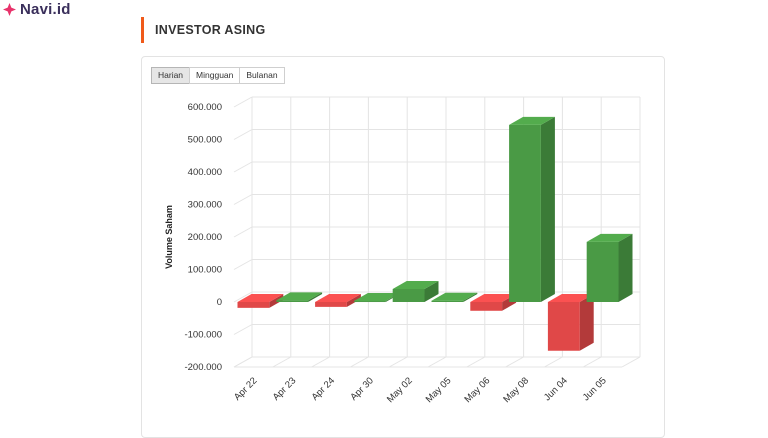 The height and width of the screenshot is (438, 768). Describe the element at coordinates (205, 237) in the screenshot. I see `y-tick-label: 200.000` at that location.